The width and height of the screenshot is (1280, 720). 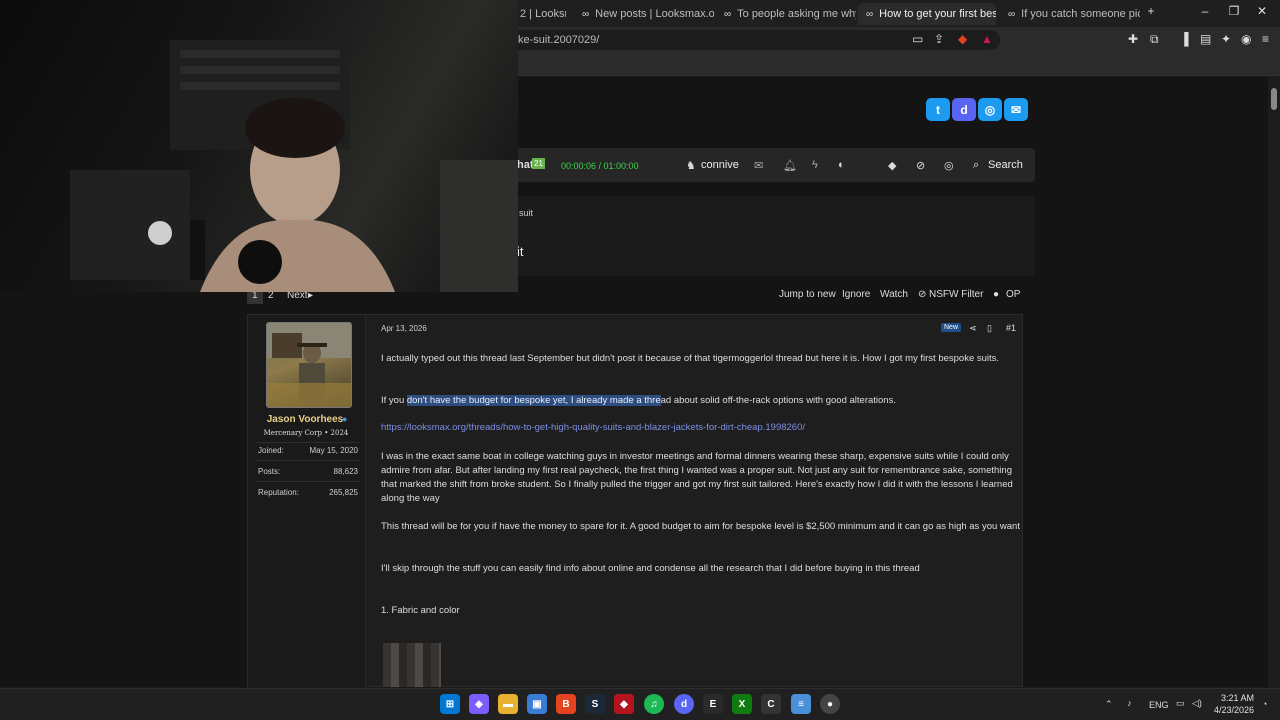 I want to click on post-date: Apr 13, 2026, so click(x=404, y=328).